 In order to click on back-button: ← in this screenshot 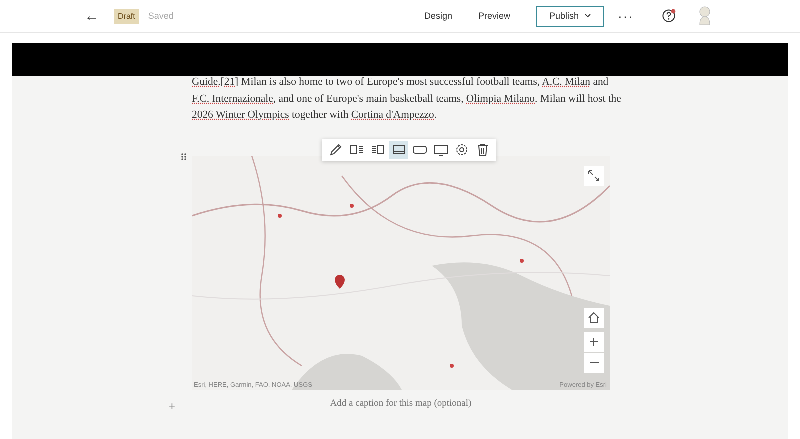, I will do `click(92, 16)`.